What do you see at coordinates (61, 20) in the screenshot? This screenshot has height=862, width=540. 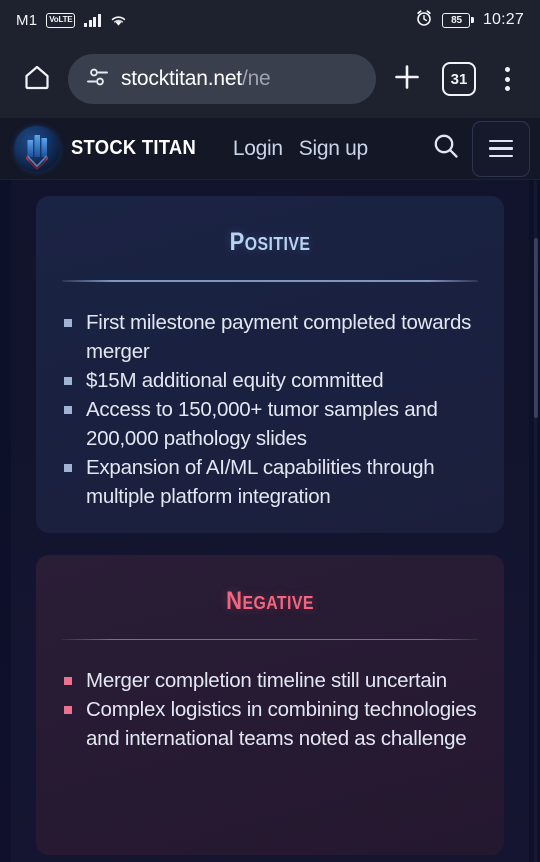 I see `volte-badge: VoLTE` at bounding box center [61, 20].